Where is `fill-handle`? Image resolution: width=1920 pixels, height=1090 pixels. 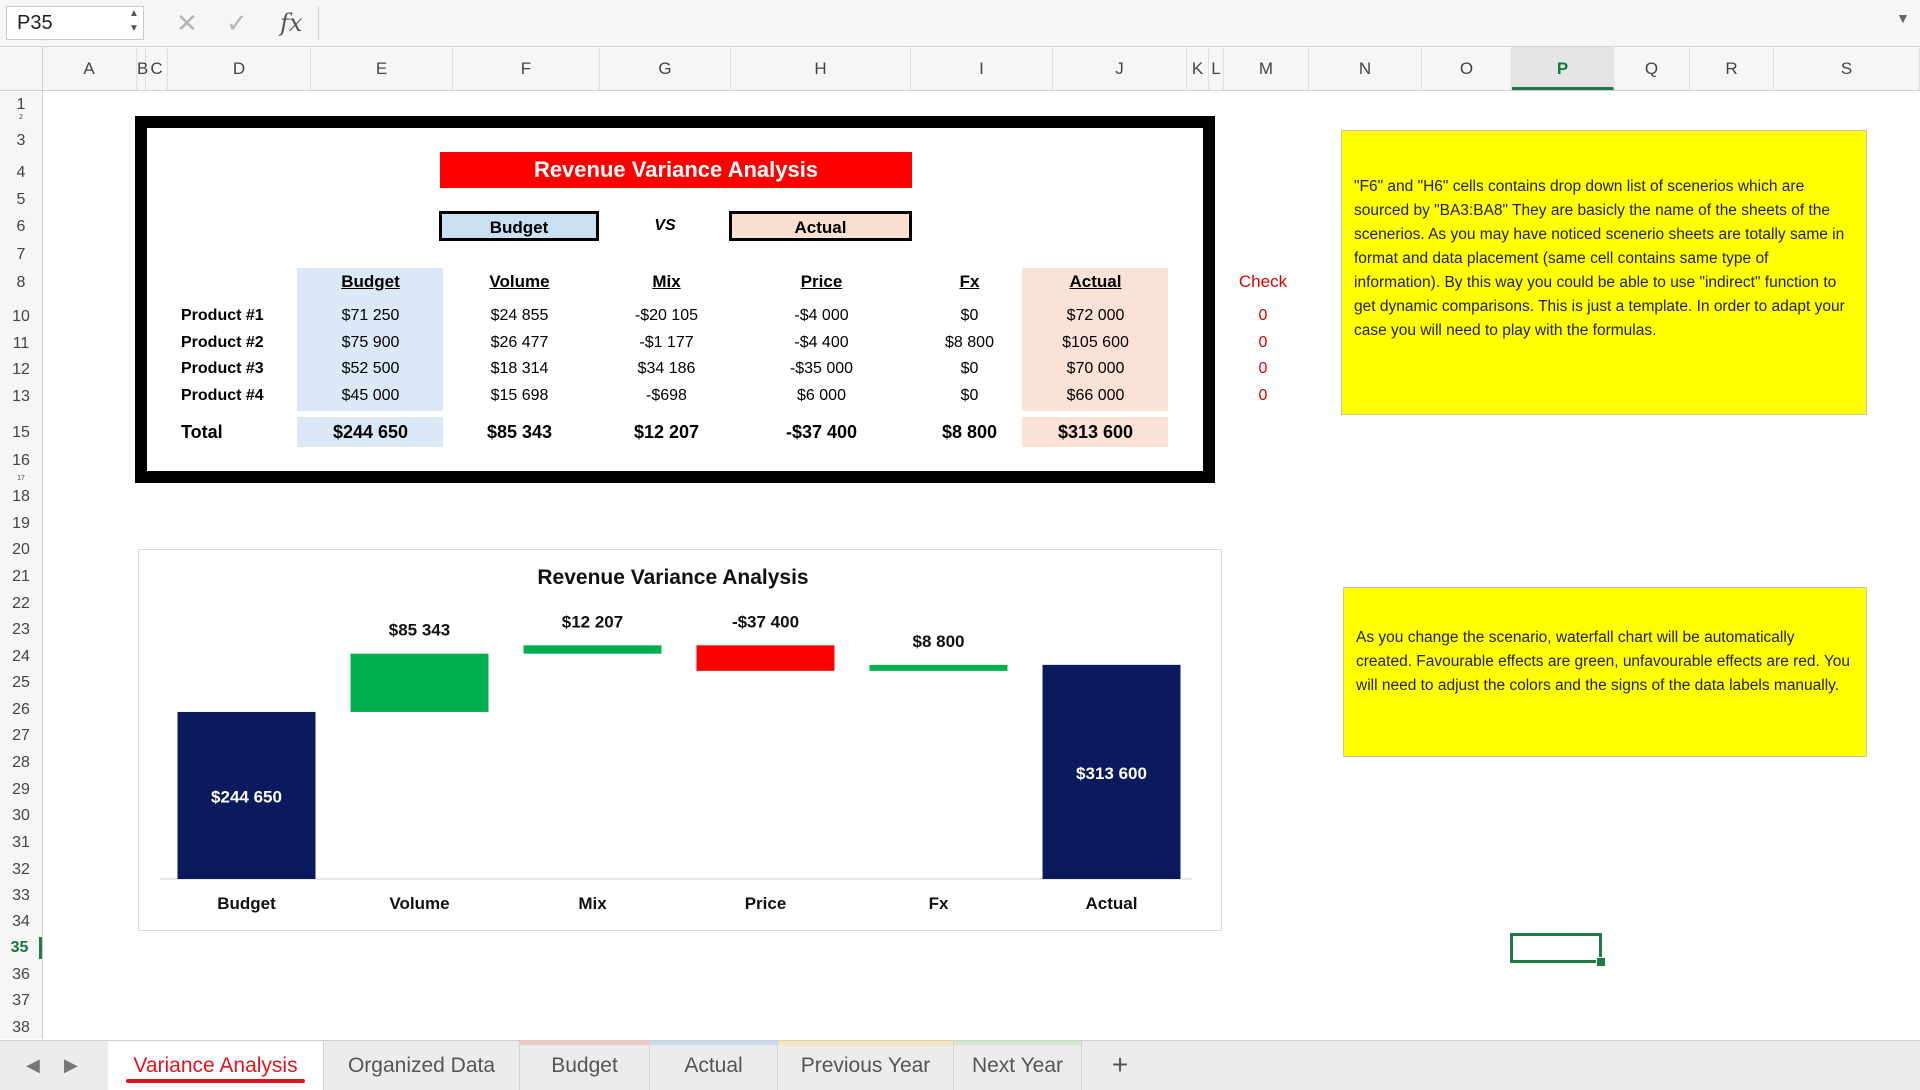
fill-handle is located at coordinates (1601, 962).